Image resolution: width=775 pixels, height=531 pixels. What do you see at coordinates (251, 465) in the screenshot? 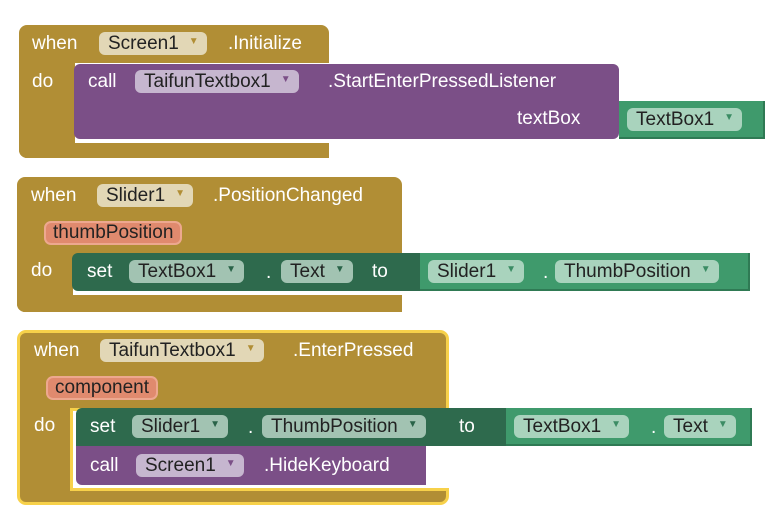
I see `call-block-hidekeyboard: call Screen1 ▼ .HideKeyboard` at bounding box center [251, 465].